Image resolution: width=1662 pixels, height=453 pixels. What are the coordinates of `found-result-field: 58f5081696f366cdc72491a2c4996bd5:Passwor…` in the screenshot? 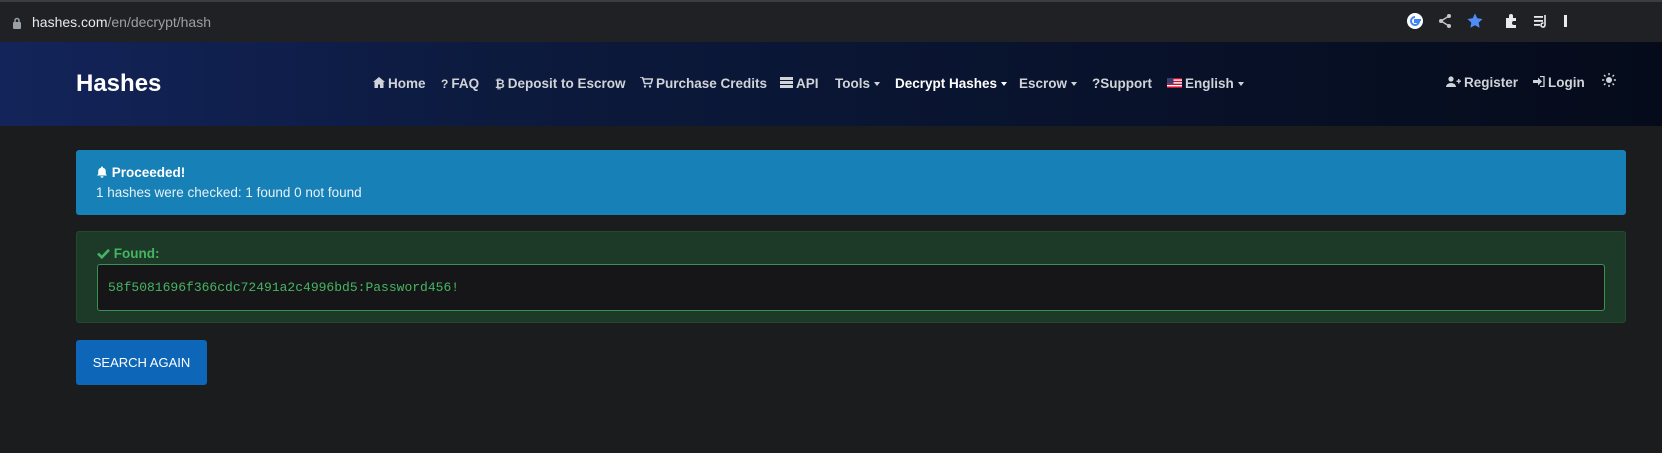 It's located at (851, 287).